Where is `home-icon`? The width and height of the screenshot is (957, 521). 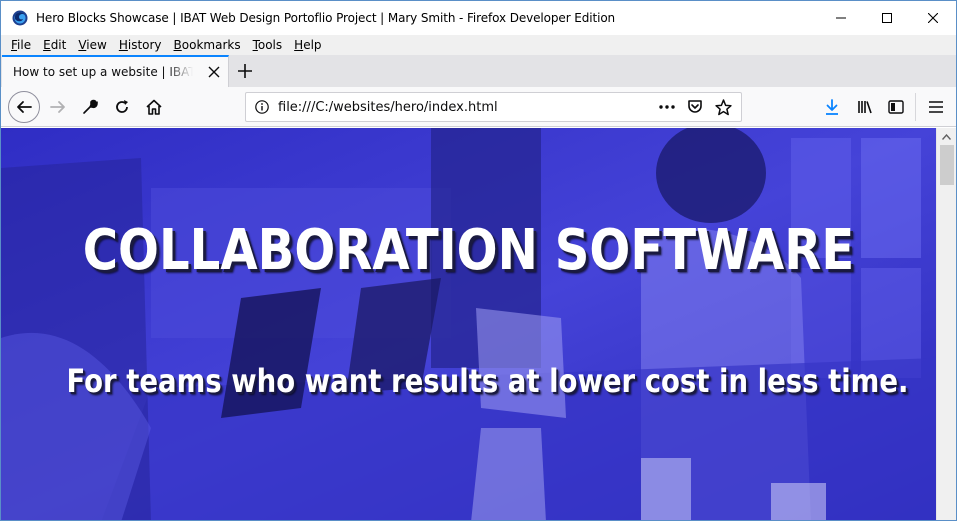 home-icon is located at coordinates (154, 107).